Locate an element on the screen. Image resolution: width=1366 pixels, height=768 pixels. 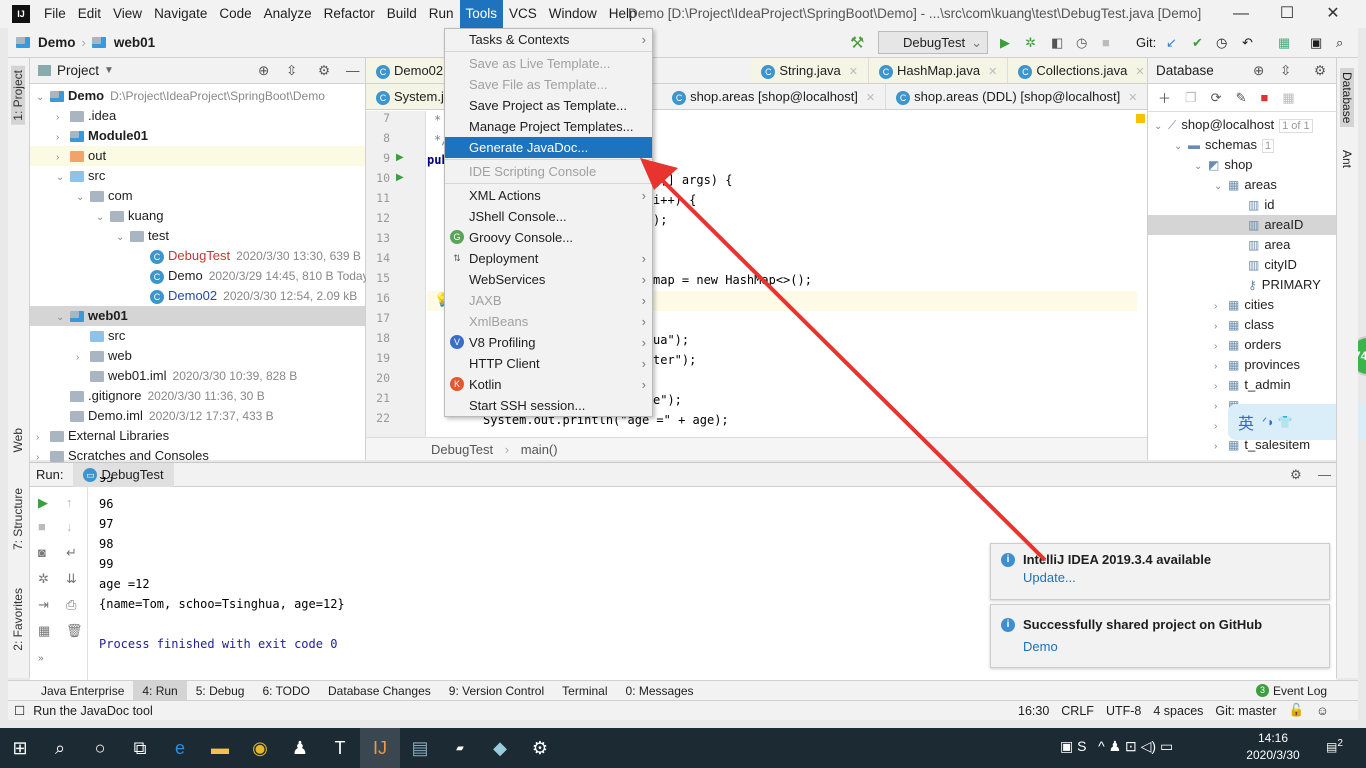
arrow-head is located at coordinates (659, 174).